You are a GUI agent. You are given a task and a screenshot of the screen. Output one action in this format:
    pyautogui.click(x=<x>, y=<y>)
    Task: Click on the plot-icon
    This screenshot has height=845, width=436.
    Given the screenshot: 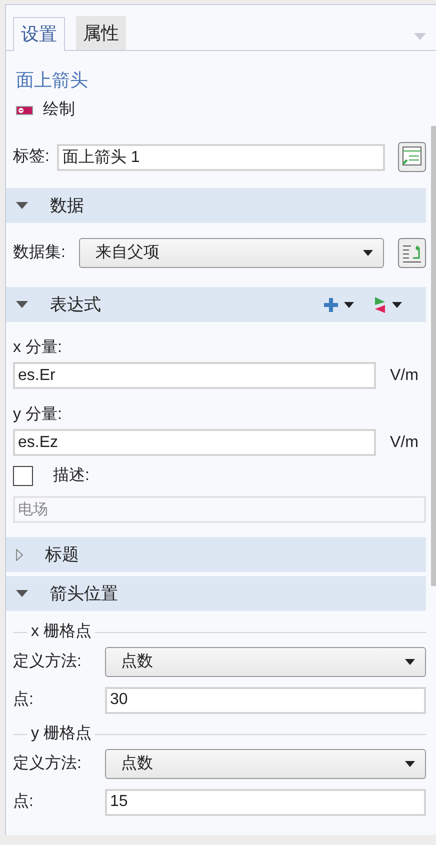 What is the action you would take?
    pyautogui.click(x=24, y=110)
    